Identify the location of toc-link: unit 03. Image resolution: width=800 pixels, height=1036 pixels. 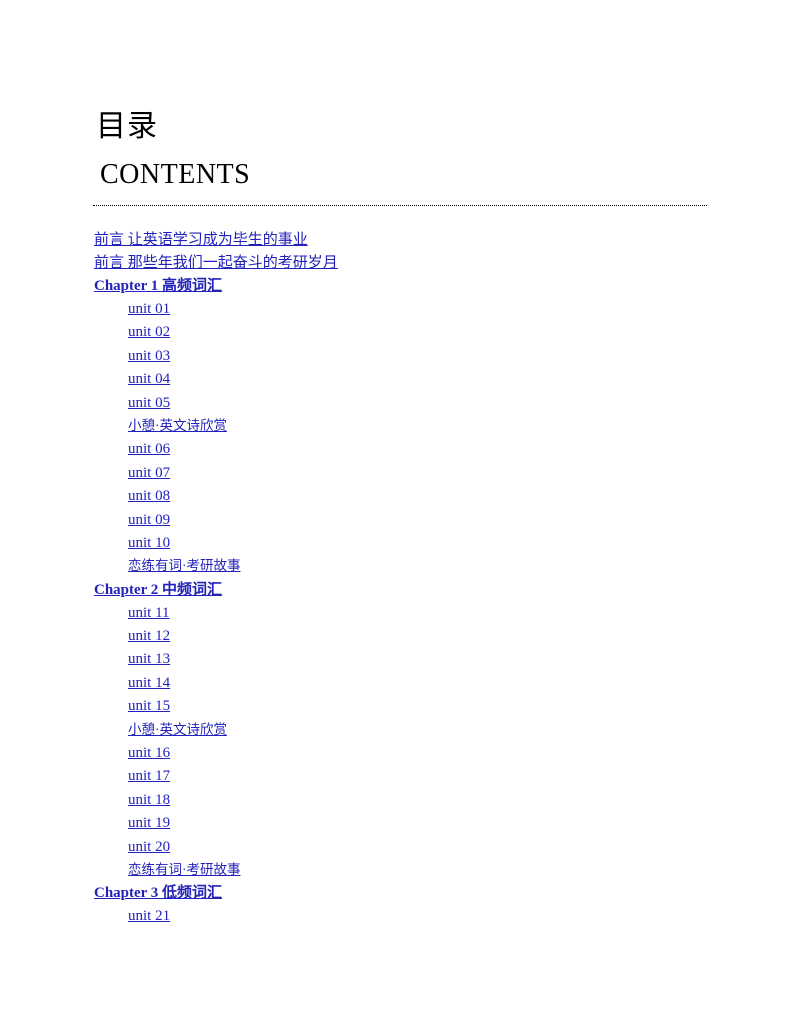
(149, 356).